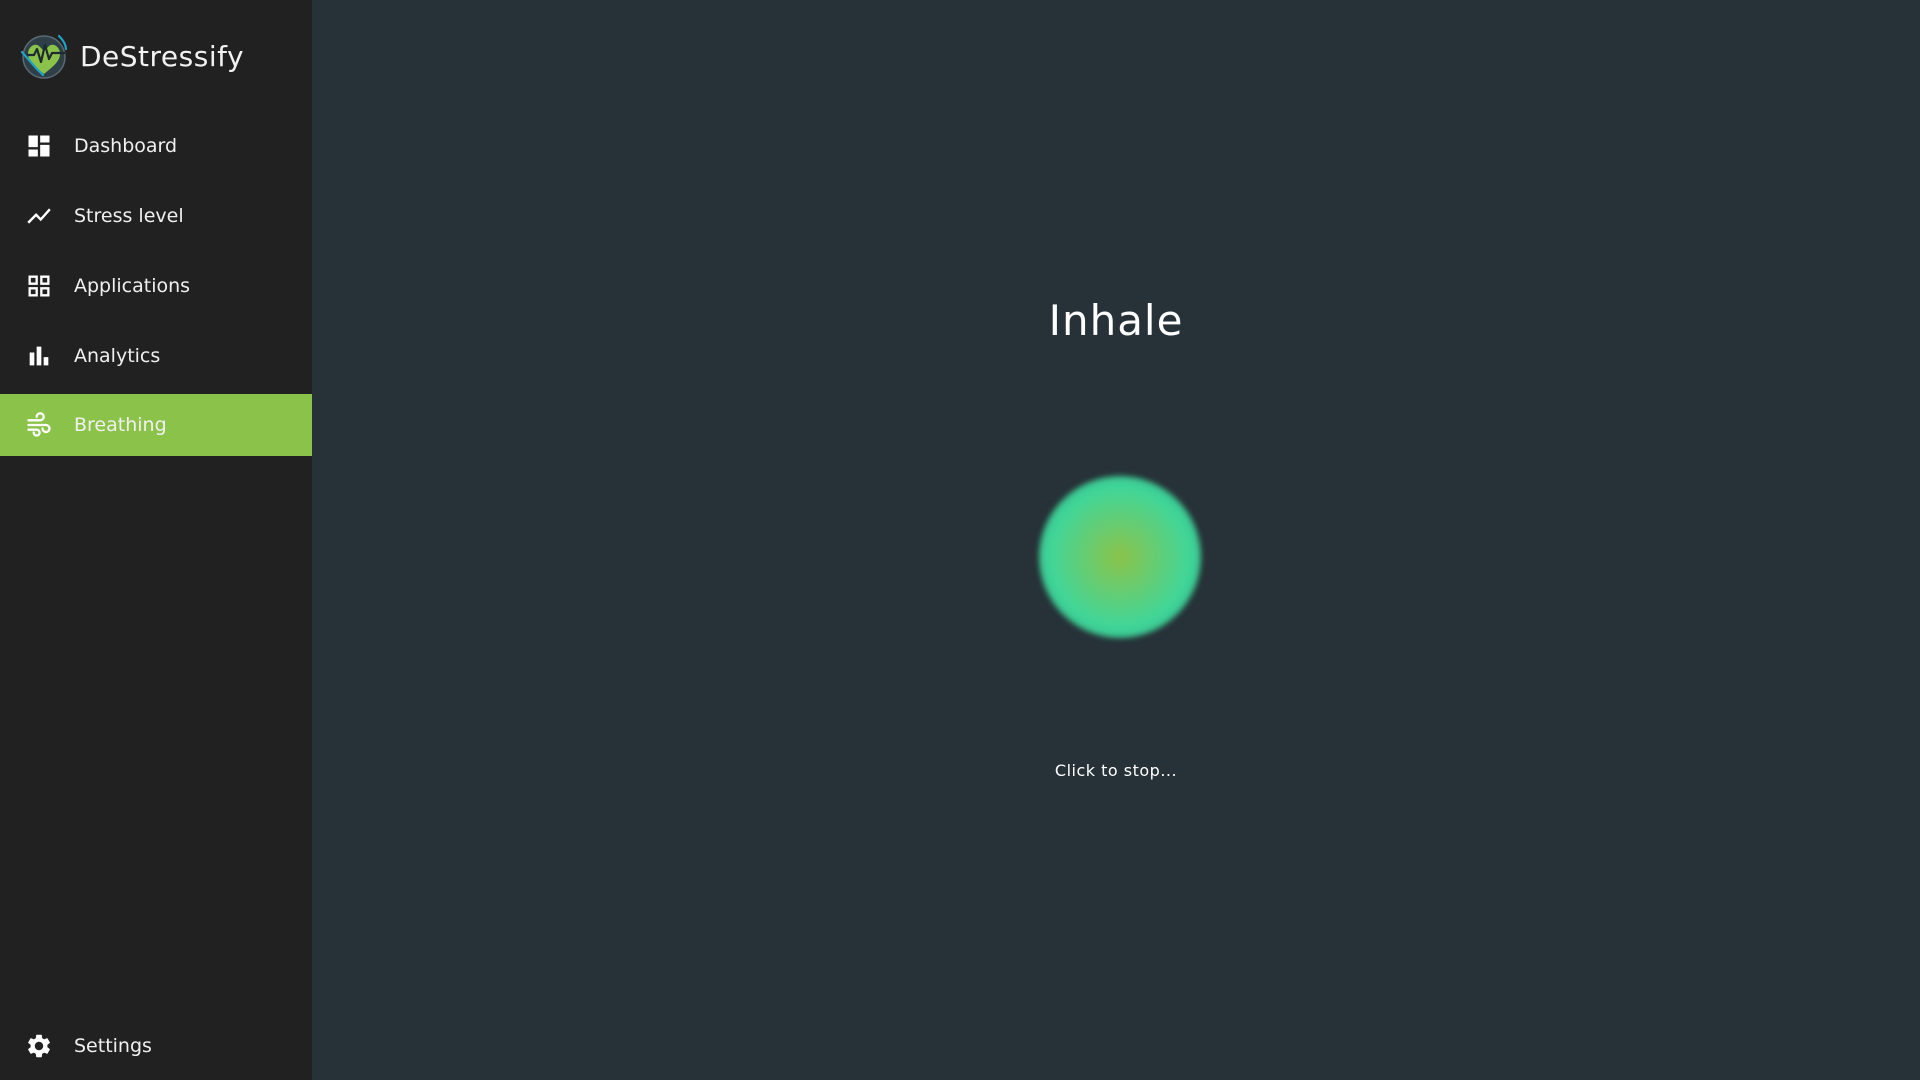  I want to click on sidebar-item-stress-level: Stress level, so click(156, 216).